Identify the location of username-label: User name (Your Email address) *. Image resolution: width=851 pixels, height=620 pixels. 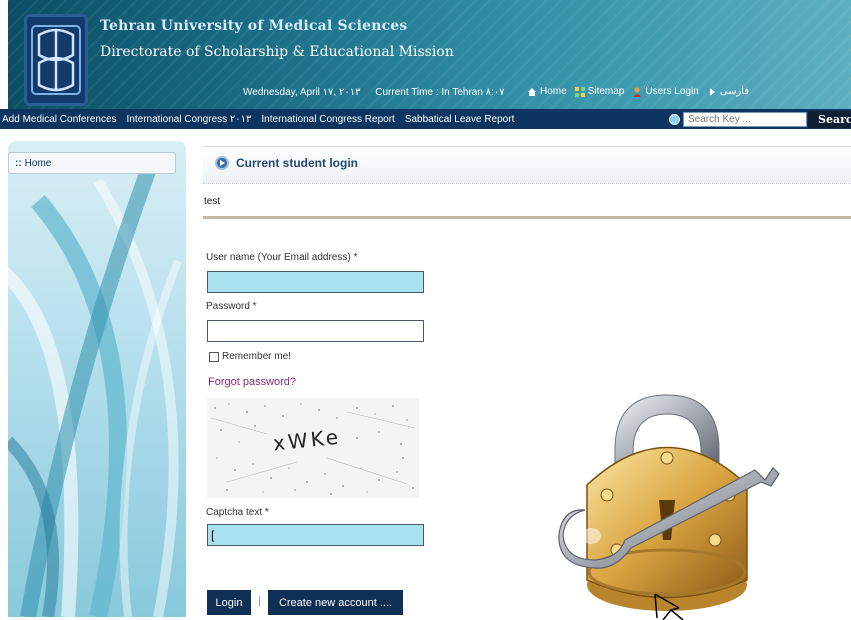
(282, 257).